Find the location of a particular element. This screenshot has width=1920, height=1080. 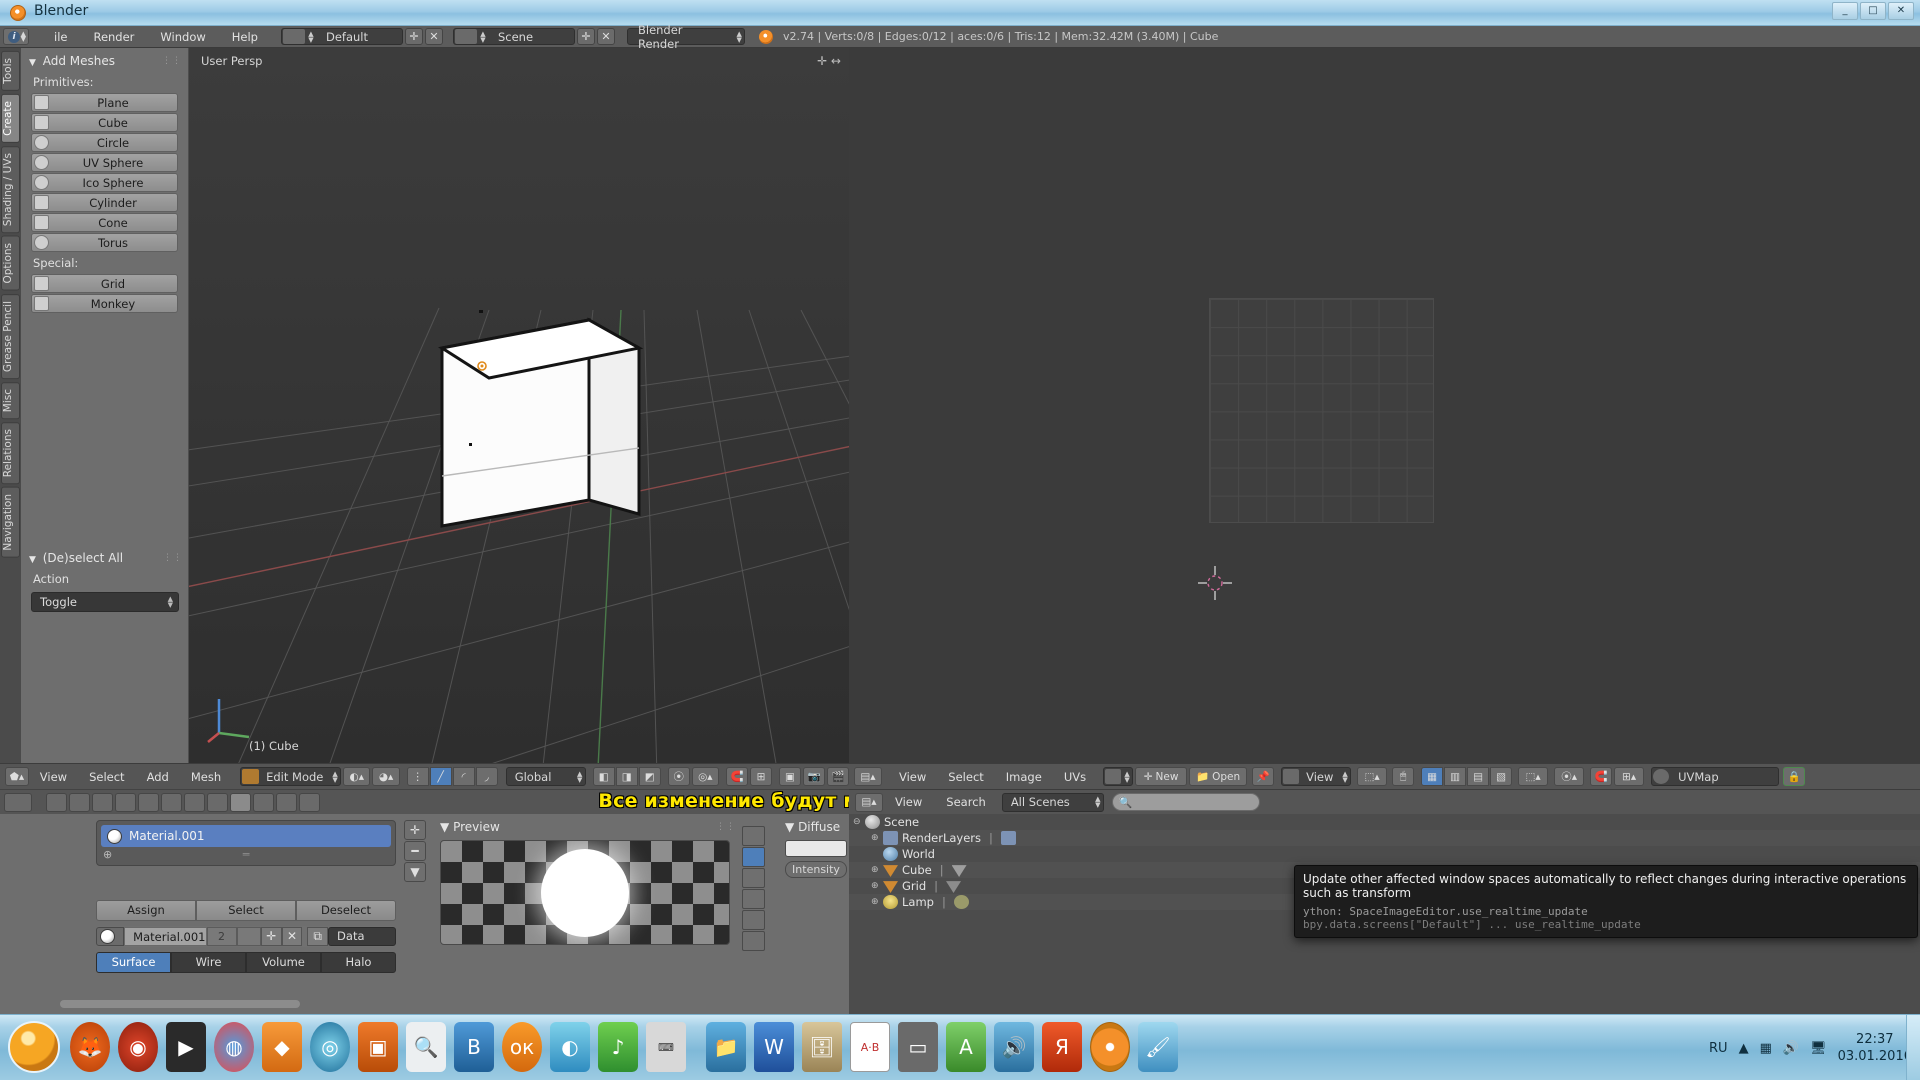

view3d-menu-mesh: Mesh is located at coordinates (206, 777).